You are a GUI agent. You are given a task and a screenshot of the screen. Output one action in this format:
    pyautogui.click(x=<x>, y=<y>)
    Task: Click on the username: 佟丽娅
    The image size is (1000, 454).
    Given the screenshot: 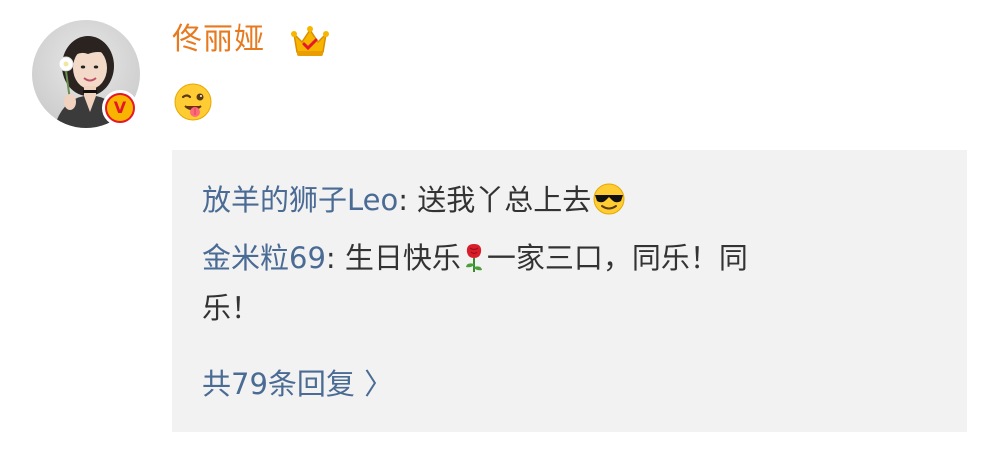 What is the action you would take?
    pyautogui.click(x=218, y=40)
    